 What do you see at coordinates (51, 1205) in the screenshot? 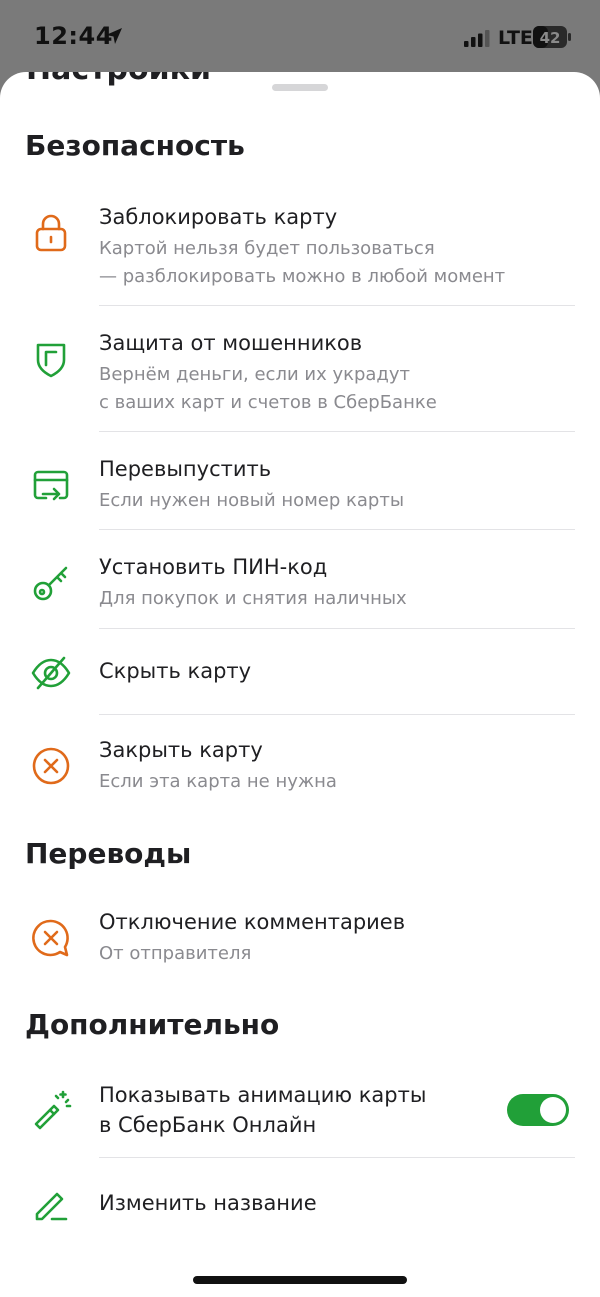
I see `pencil-icon` at bounding box center [51, 1205].